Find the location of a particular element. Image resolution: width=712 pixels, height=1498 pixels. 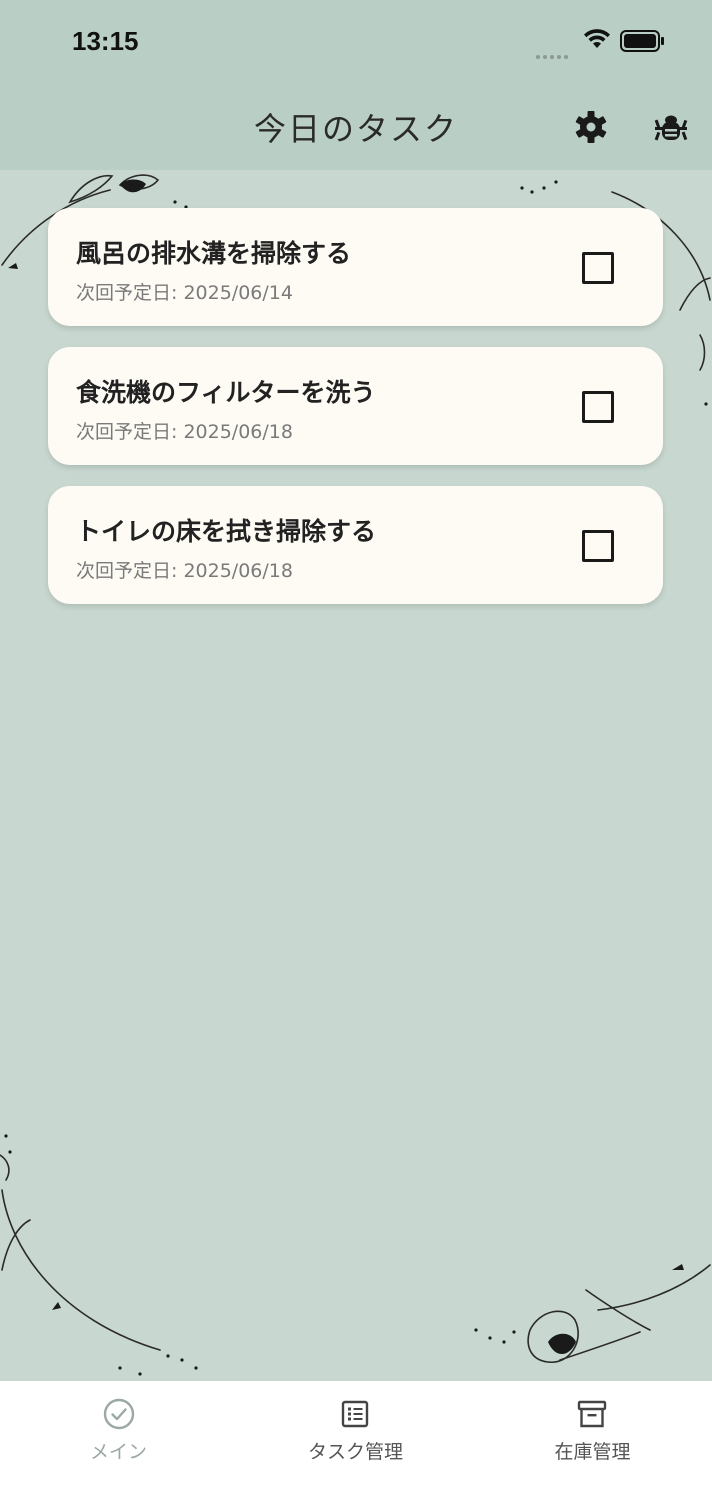

gear-icon is located at coordinates (591, 127).